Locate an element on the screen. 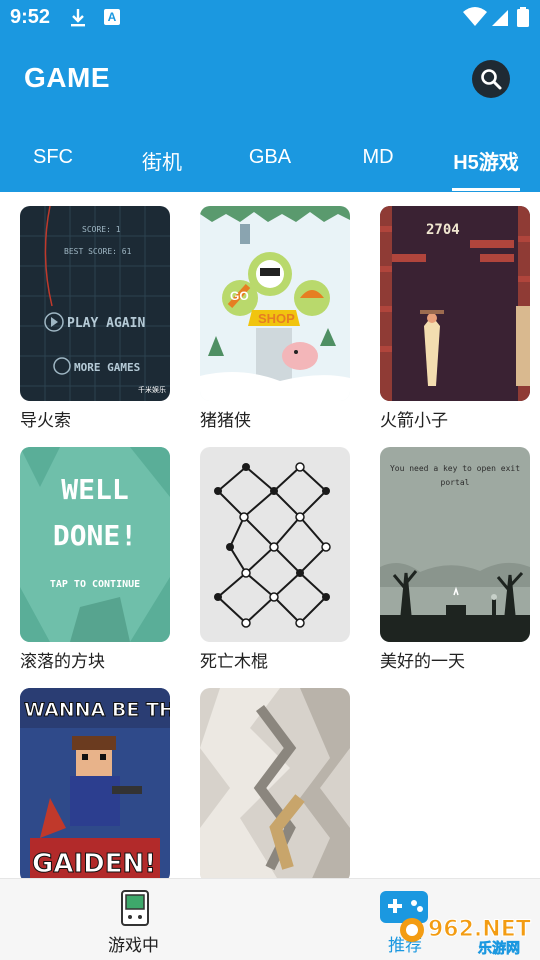 The height and width of the screenshot is (960, 540). game-title: 美好的一天 is located at coordinates (422, 661).